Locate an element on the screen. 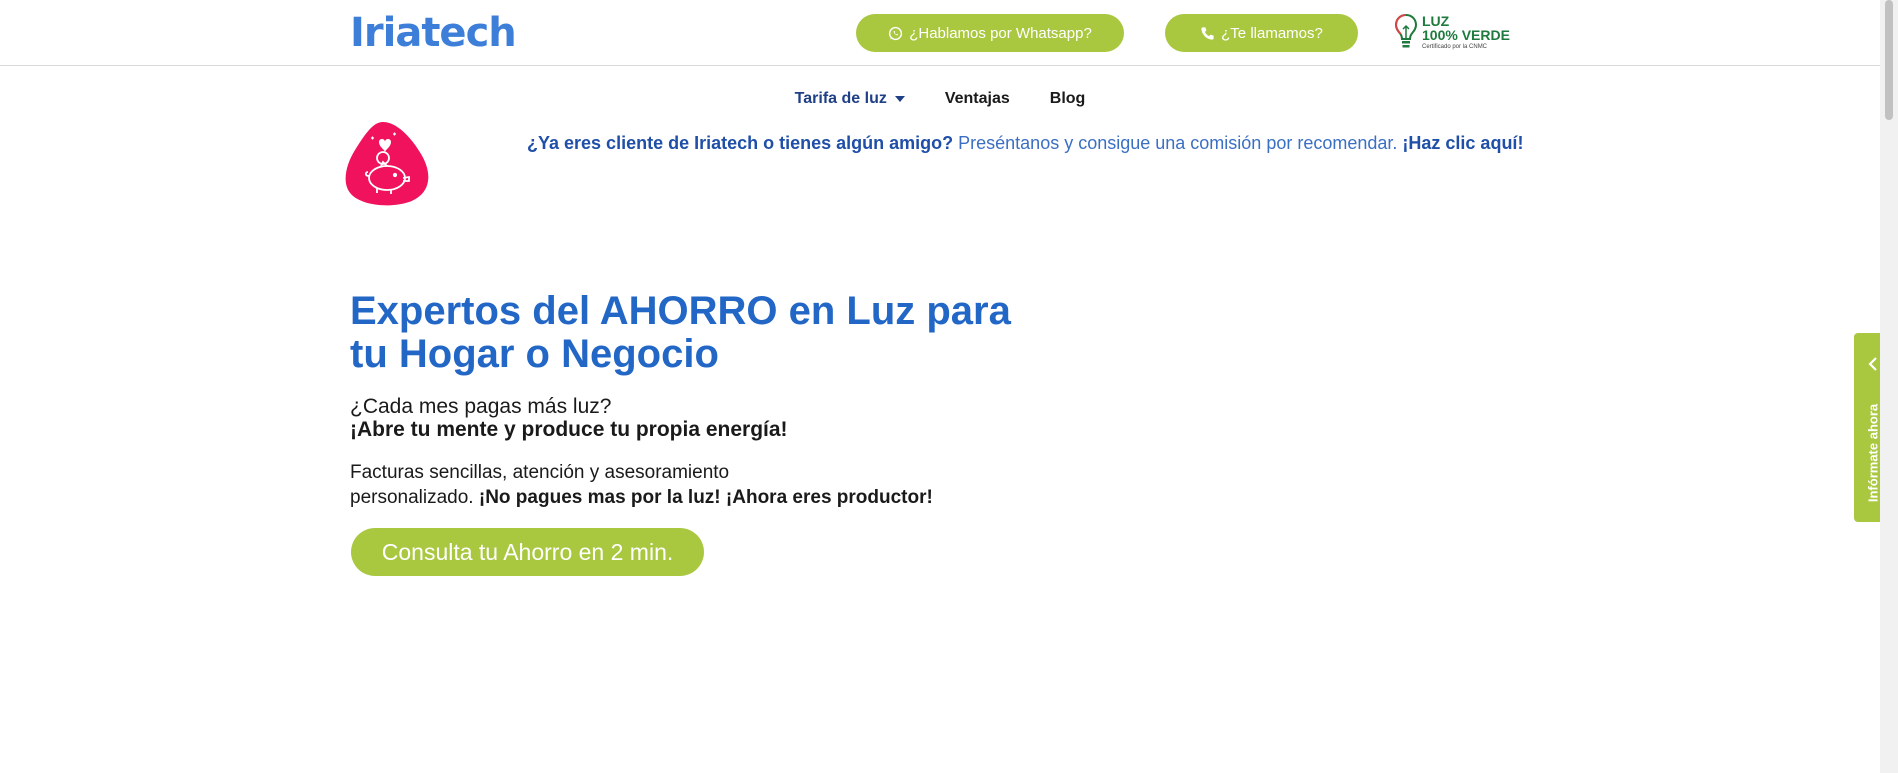  chevron-left-icon is located at coordinates (1872, 364).